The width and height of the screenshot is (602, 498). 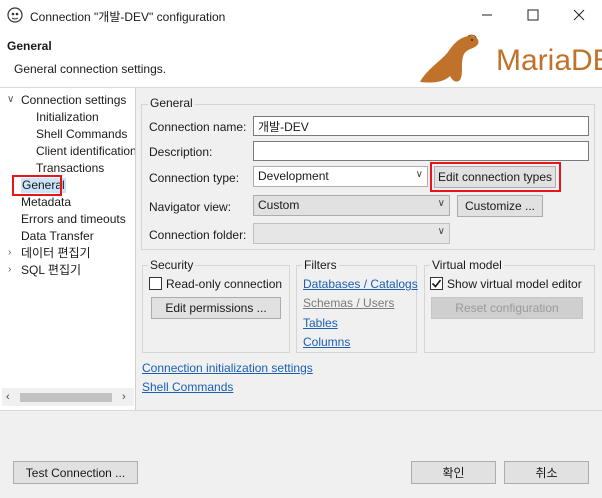 I want to click on dbeaver-app-icon, so click(x=15, y=15).